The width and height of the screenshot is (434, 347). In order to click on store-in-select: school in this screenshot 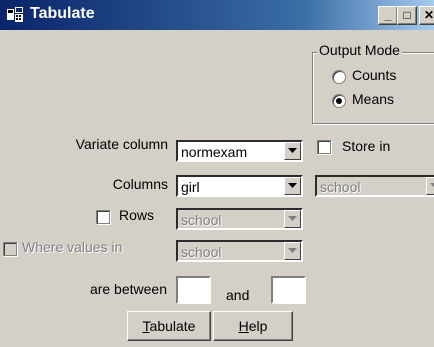, I will do `click(374, 186)`.